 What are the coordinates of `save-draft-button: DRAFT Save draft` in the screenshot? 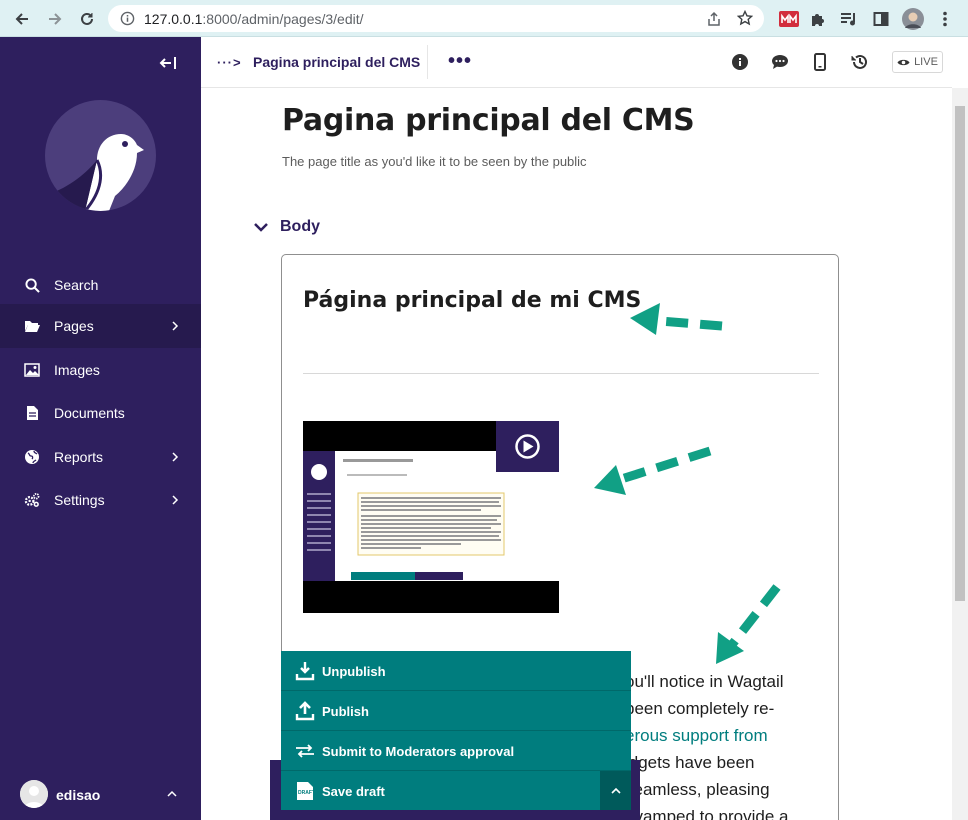 It's located at (456, 790).